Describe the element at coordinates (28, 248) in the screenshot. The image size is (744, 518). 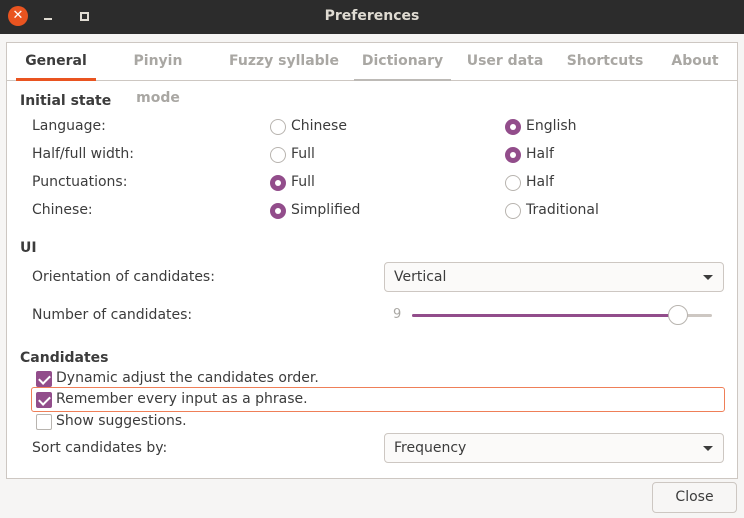
I see `ui-heading: UI` at that location.